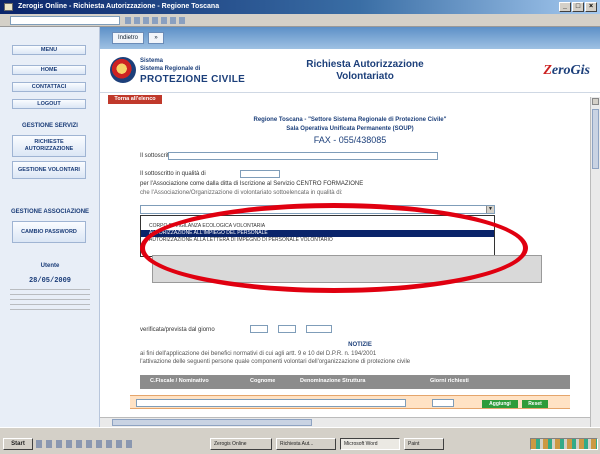 The image size is (600, 454). I want to click on org-line-1: Sistema, so click(152, 61).